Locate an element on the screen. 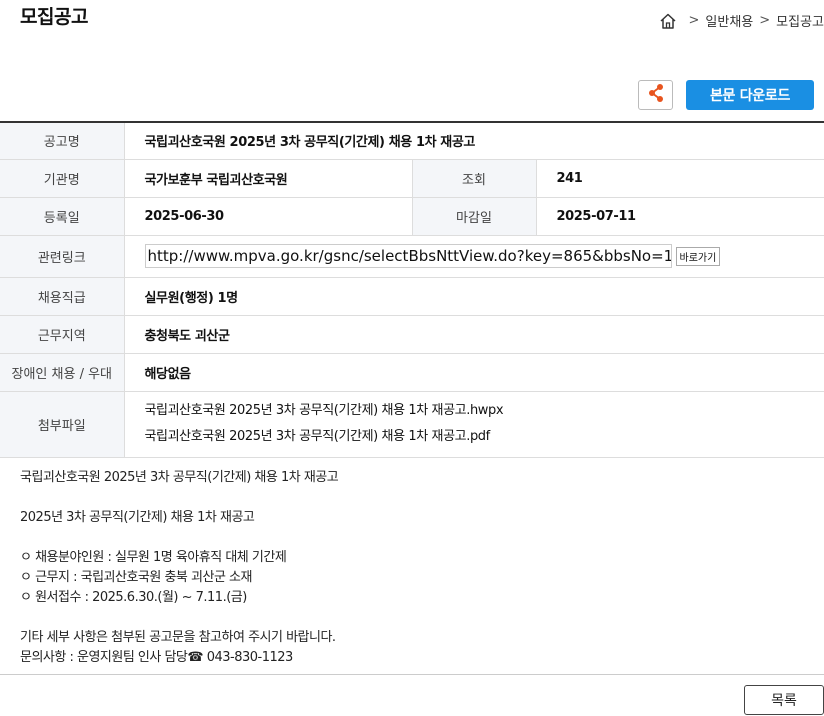 The height and width of the screenshot is (716, 824). attachment-pdf-link: 국립괴산호국원 2025년 3차 공무직(기간제) 채용 1차 재공고.pdf is located at coordinates (484, 437).